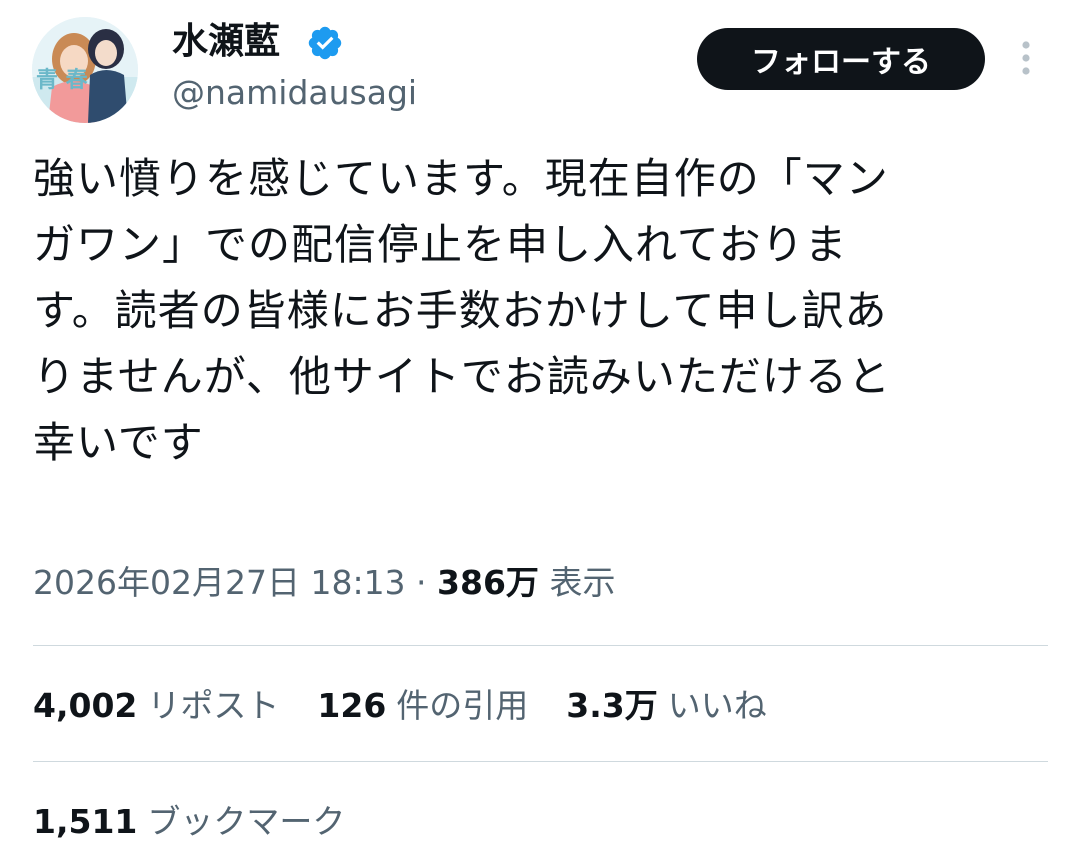 The height and width of the screenshot is (862, 1080). What do you see at coordinates (352, 705) in the screenshot?
I see `quotes-count: 126` at bounding box center [352, 705].